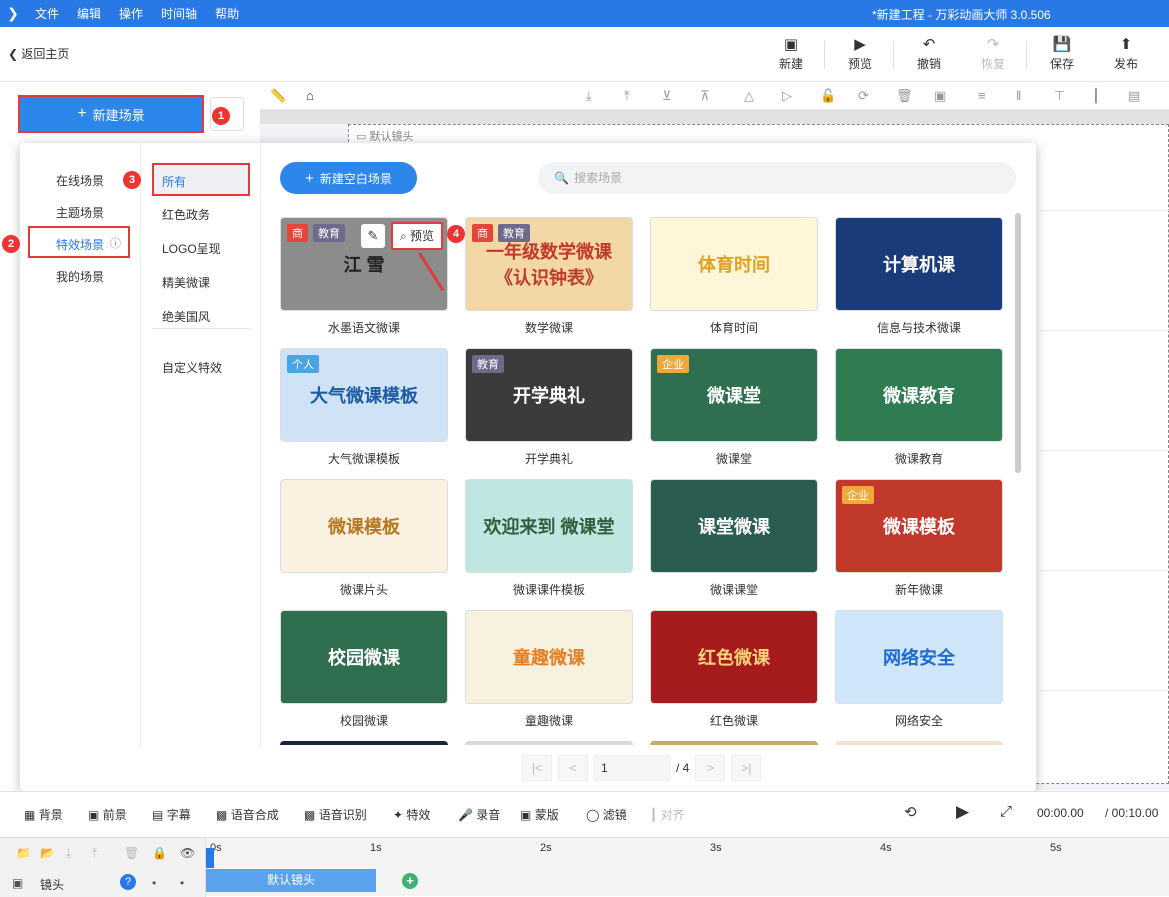  I want to click on rotate-icon: ⟳, so click(863, 96).